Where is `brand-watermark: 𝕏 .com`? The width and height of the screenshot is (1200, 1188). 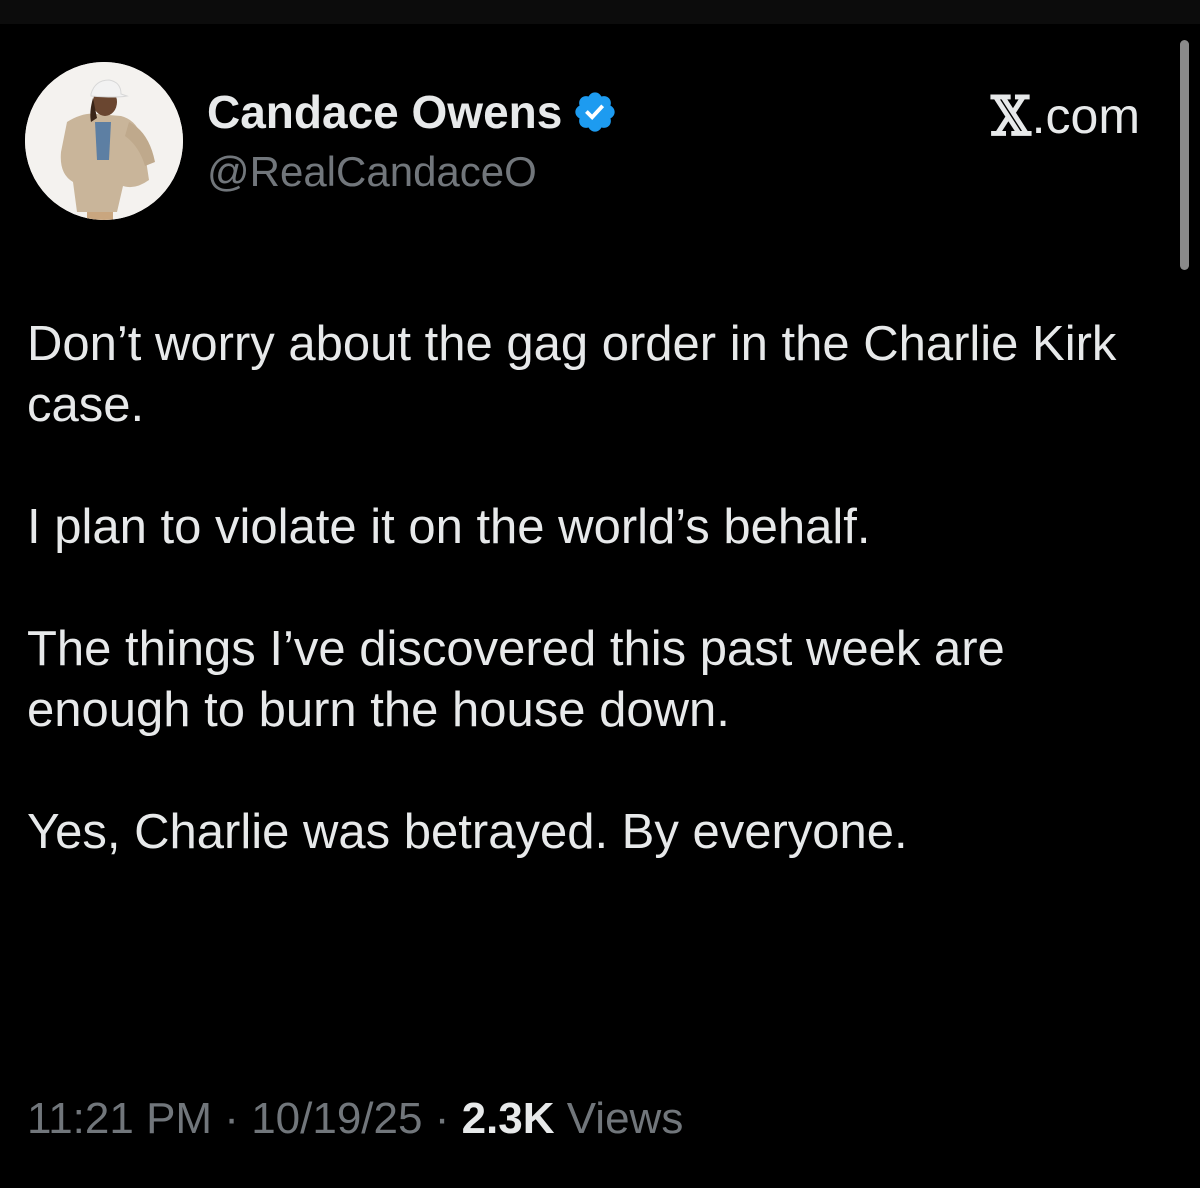
brand-watermark: 𝕏 .com is located at coordinates (1065, 116).